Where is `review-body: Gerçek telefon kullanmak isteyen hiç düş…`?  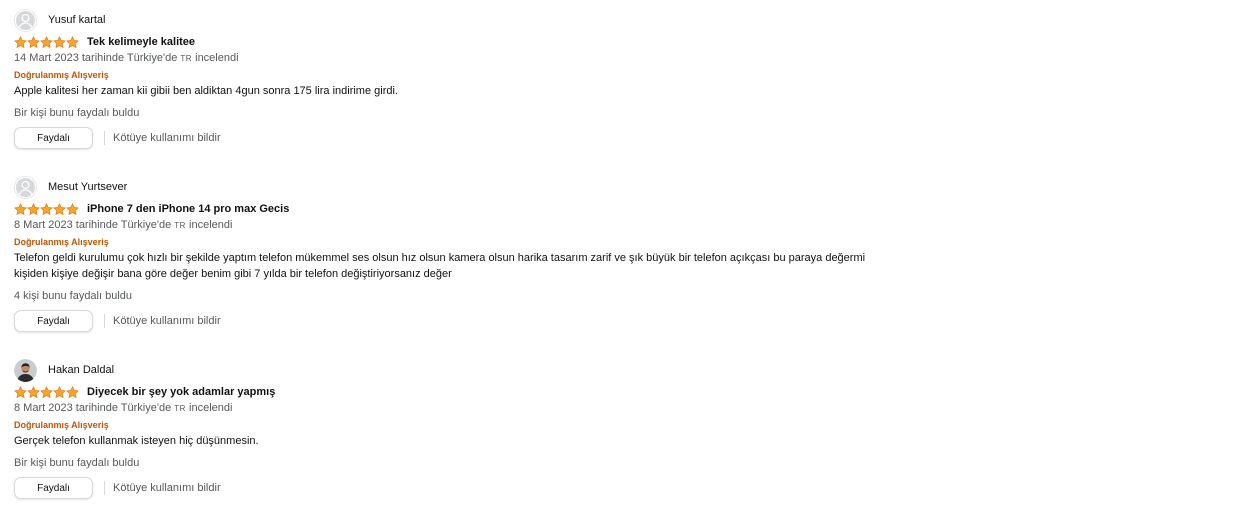
review-body: Gerçek telefon kullanmak isteyen hiç düş… is located at coordinates (614, 441).